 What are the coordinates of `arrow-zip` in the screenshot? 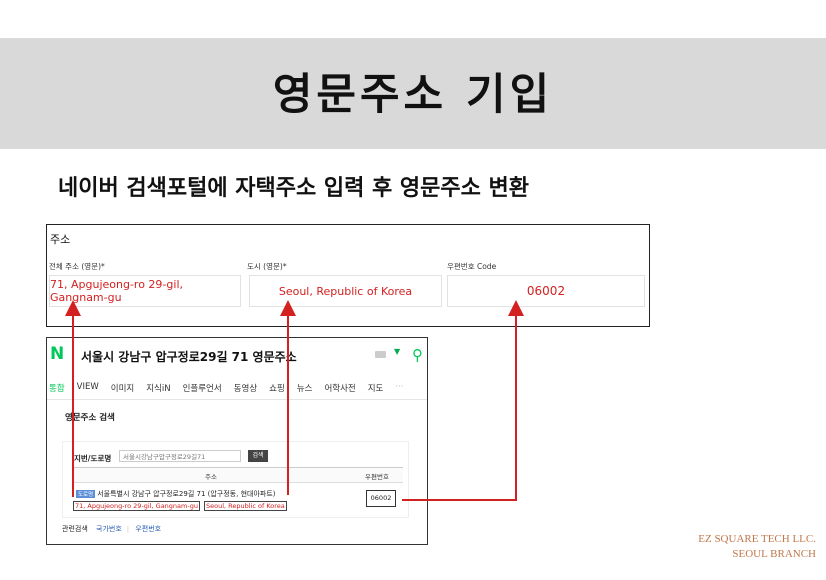 It's located at (463, 400).